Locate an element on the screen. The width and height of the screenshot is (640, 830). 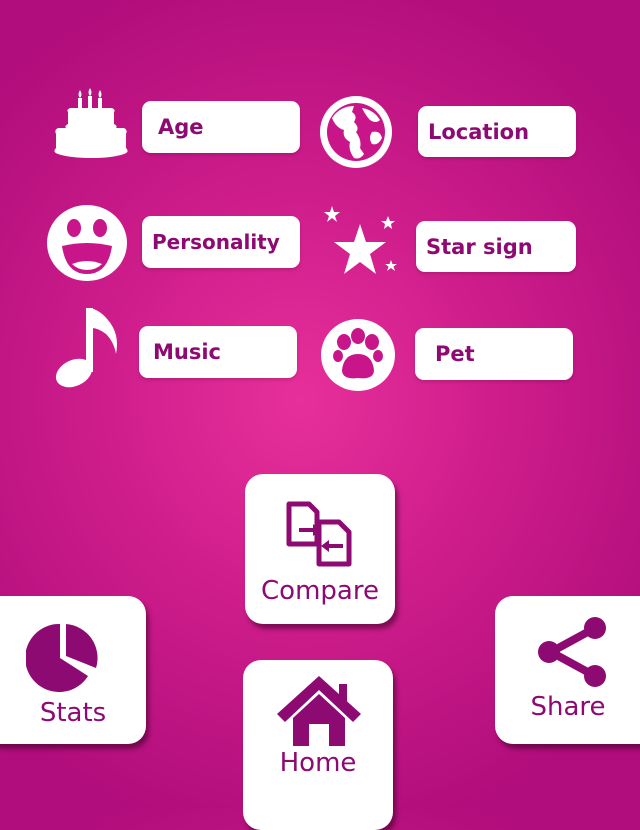
personality-label: Personality is located at coordinates (216, 242).